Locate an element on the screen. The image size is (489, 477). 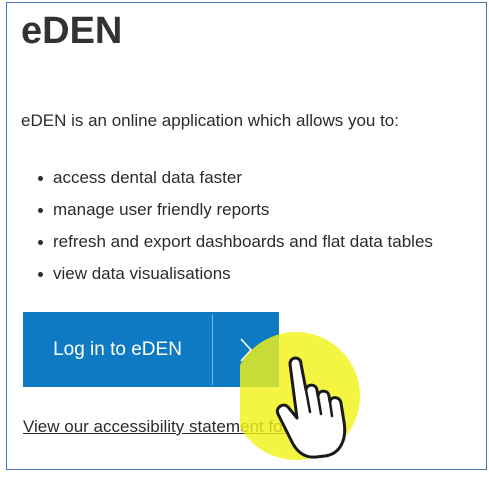
feature-text: manage user friendly reports is located at coordinates (161, 209).